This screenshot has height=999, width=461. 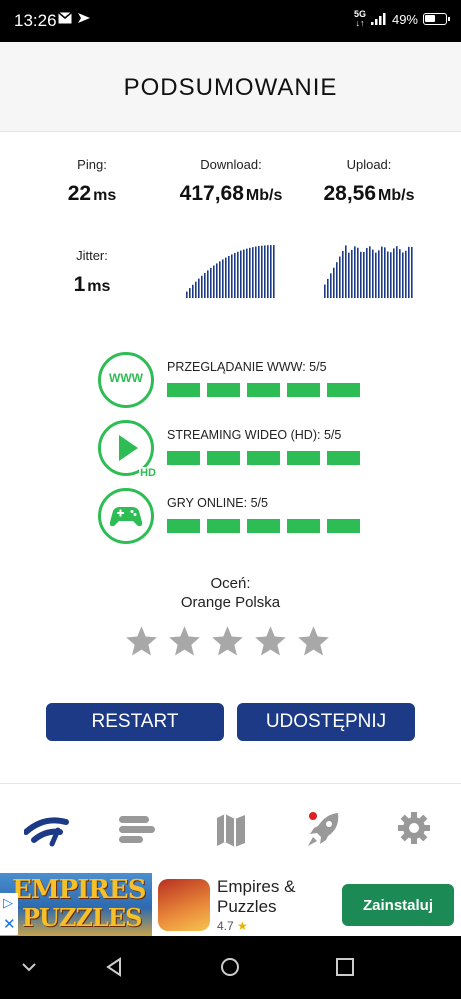 I want to click on star-icon: ★, so click(x=242, y=926).